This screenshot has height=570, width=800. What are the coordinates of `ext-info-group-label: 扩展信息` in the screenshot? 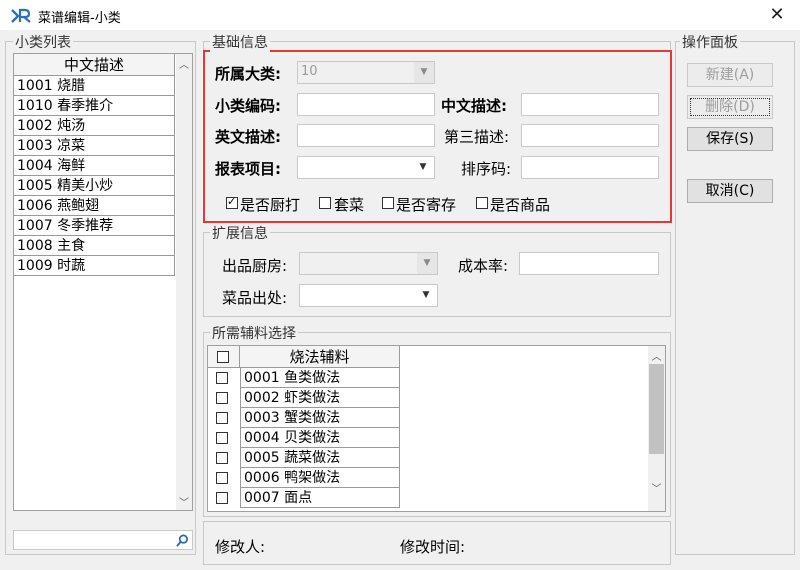 It's located at (240, 233).